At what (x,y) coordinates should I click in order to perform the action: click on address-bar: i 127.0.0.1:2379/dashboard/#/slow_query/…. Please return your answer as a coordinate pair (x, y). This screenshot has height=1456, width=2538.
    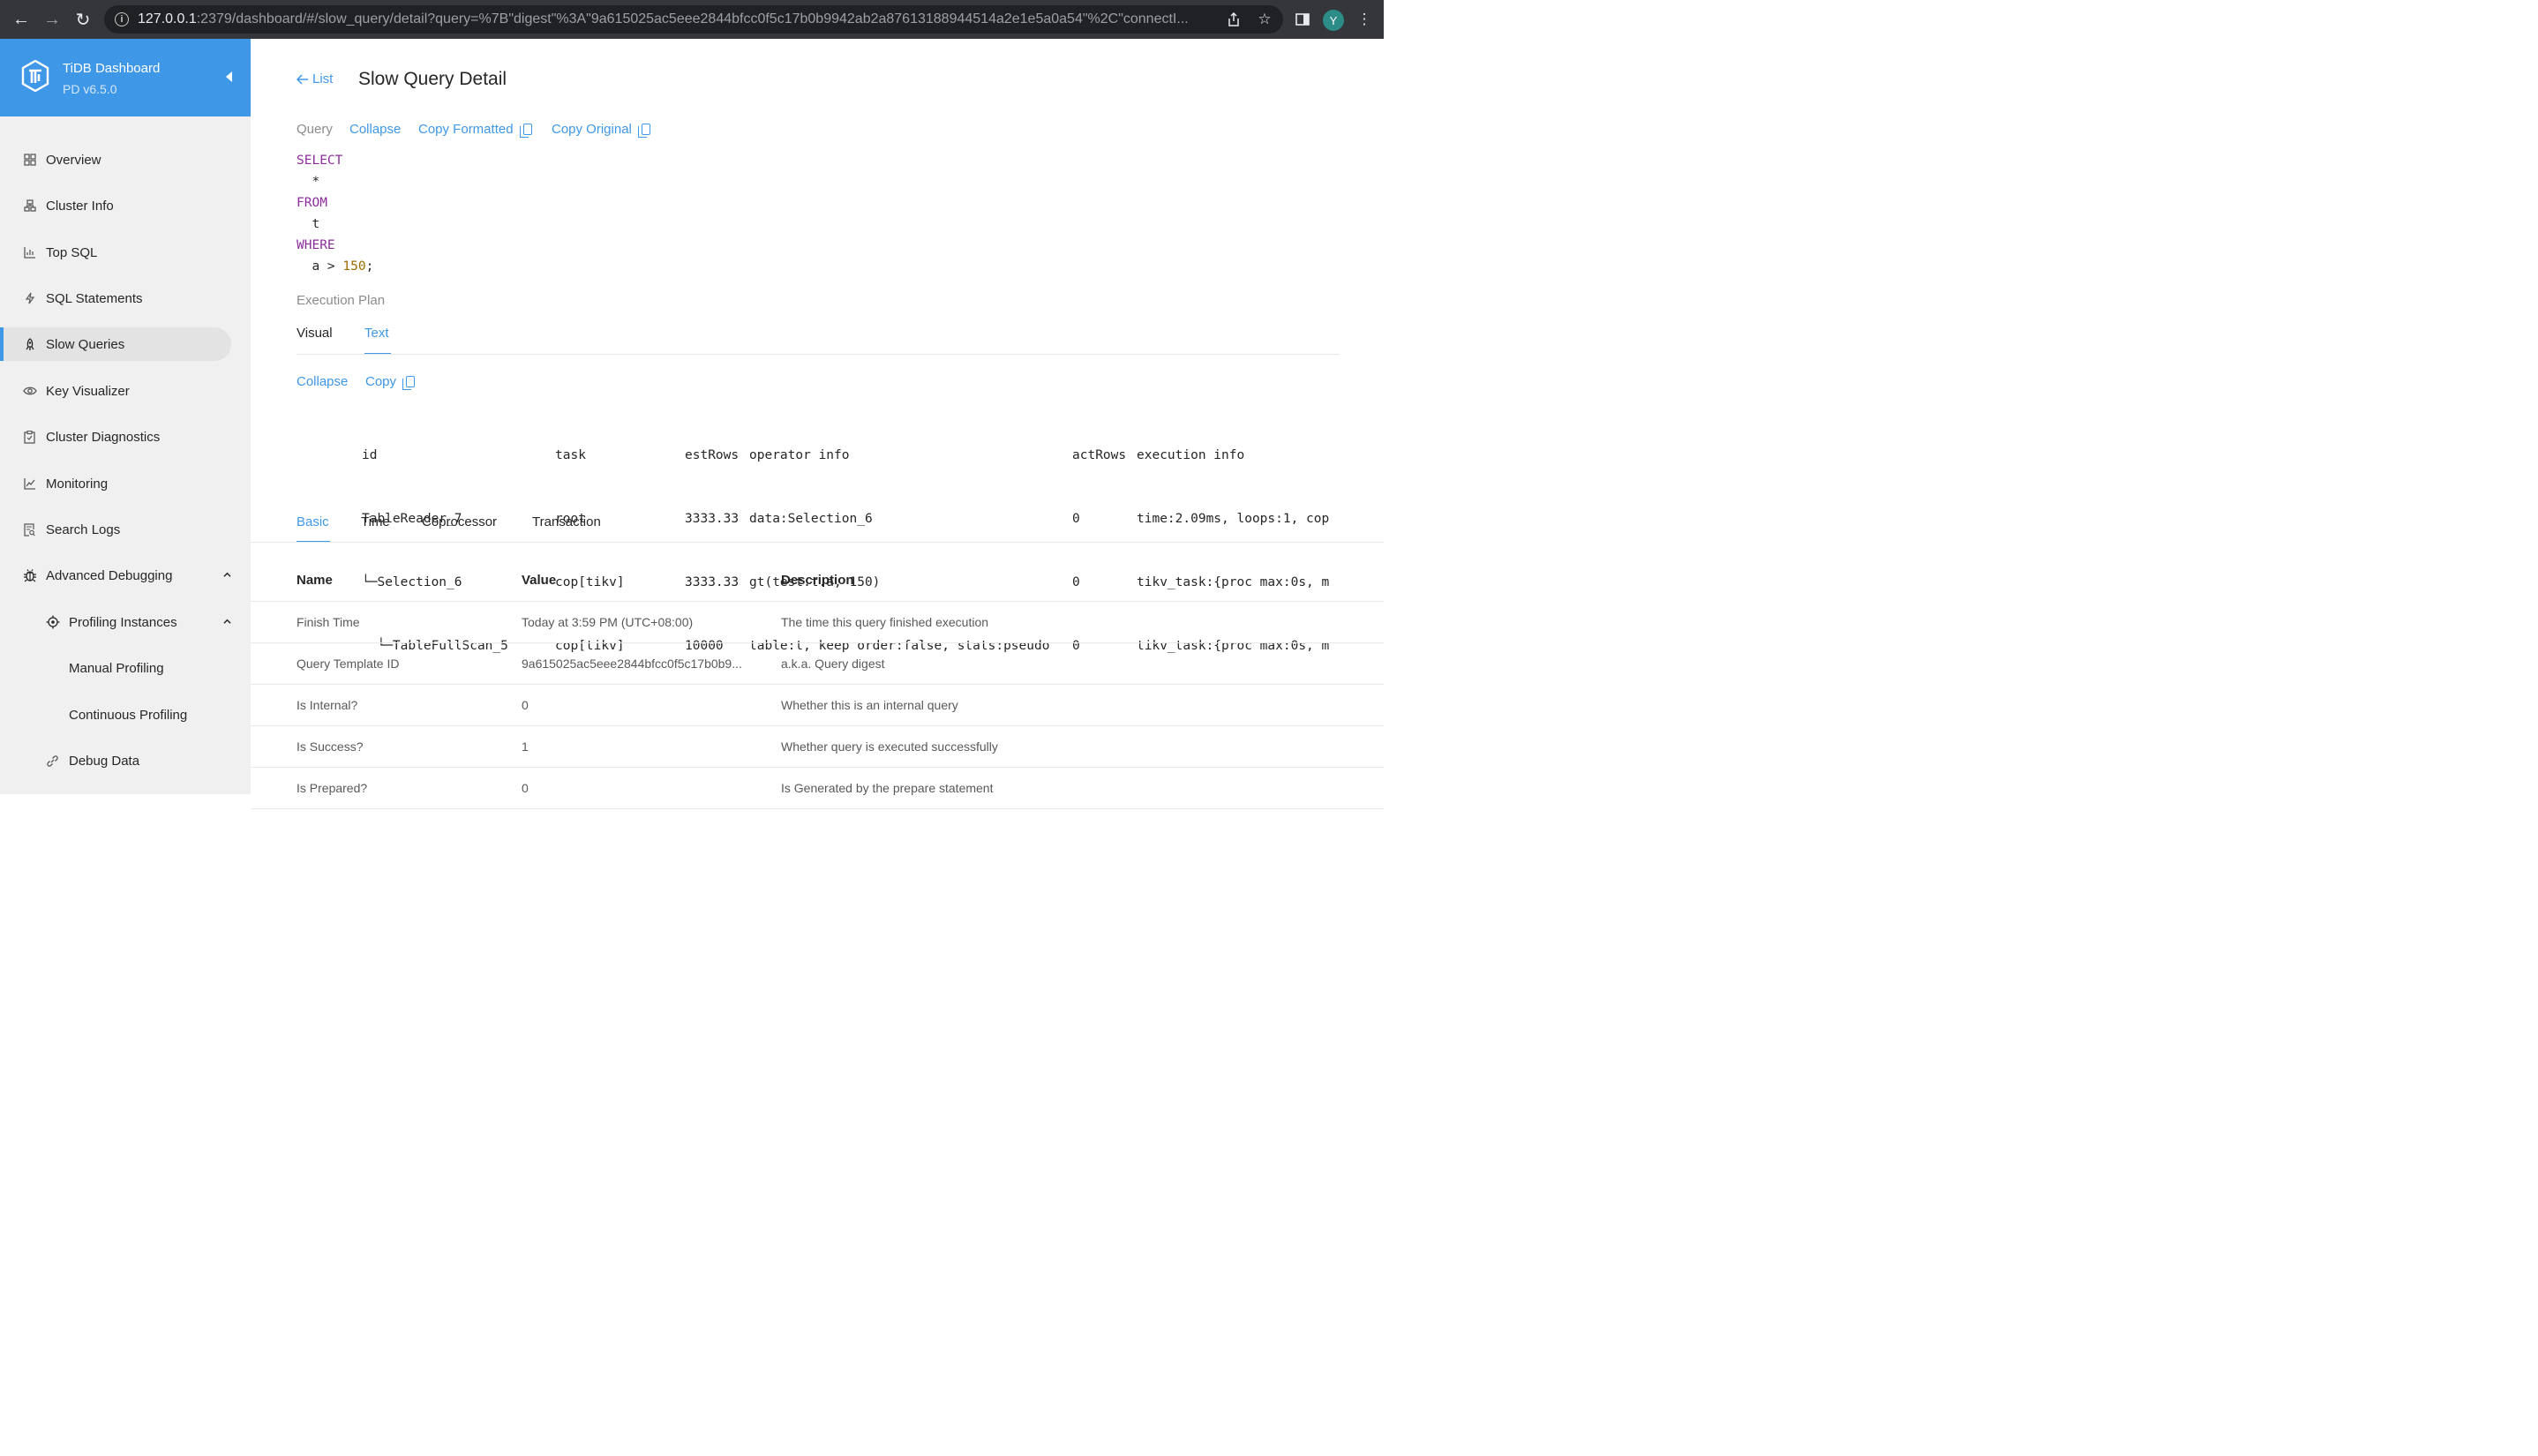
    Looking at the image, I should click on (693, 19).